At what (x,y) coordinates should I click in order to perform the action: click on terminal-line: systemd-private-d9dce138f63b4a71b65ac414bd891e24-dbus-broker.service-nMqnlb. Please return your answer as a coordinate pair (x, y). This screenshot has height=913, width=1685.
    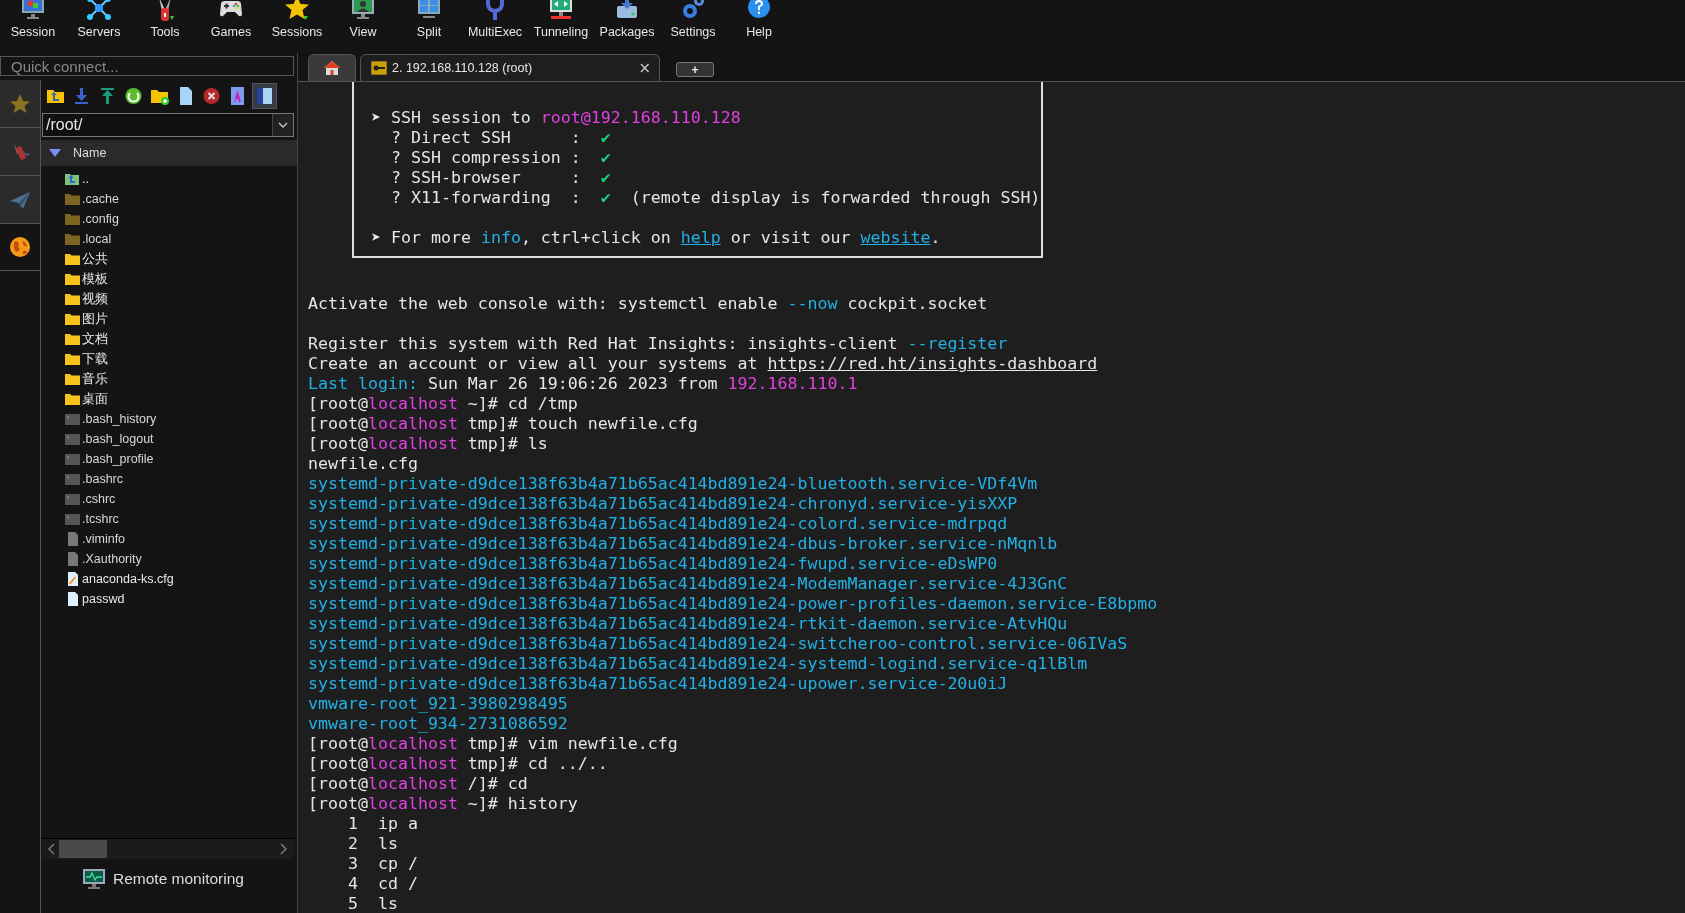
    Looking at the image, I should click on (683, 544).